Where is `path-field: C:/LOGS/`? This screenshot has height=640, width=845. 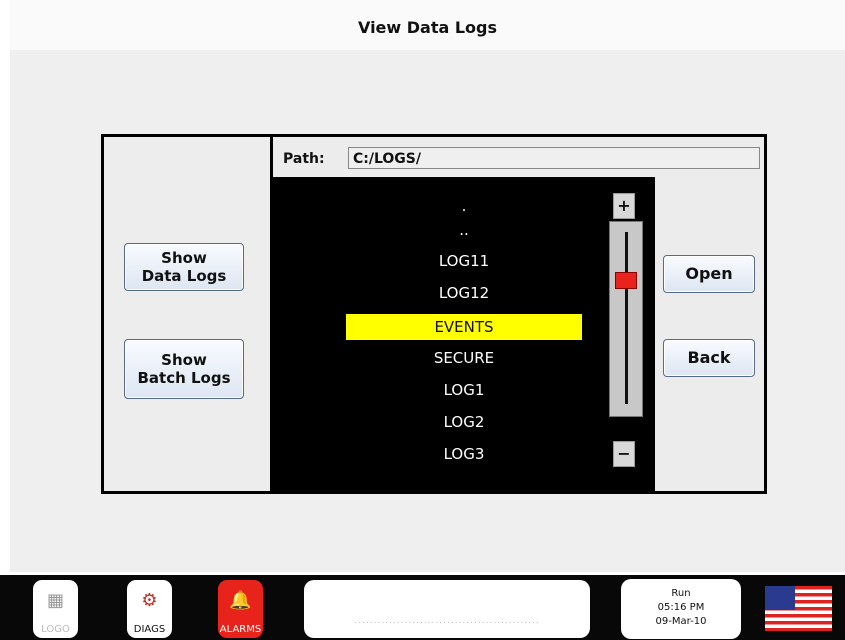 path-field: C:/LOGS/ is located at coordinates (554, 158).